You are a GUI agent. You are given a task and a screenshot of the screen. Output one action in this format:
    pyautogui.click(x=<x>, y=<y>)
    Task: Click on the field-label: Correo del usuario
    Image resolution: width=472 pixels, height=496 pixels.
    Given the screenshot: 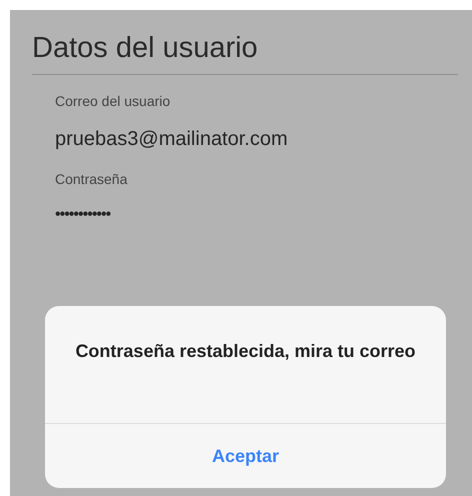 What is the action you would take?
    pyautogui.click(x=113, y=101)
    